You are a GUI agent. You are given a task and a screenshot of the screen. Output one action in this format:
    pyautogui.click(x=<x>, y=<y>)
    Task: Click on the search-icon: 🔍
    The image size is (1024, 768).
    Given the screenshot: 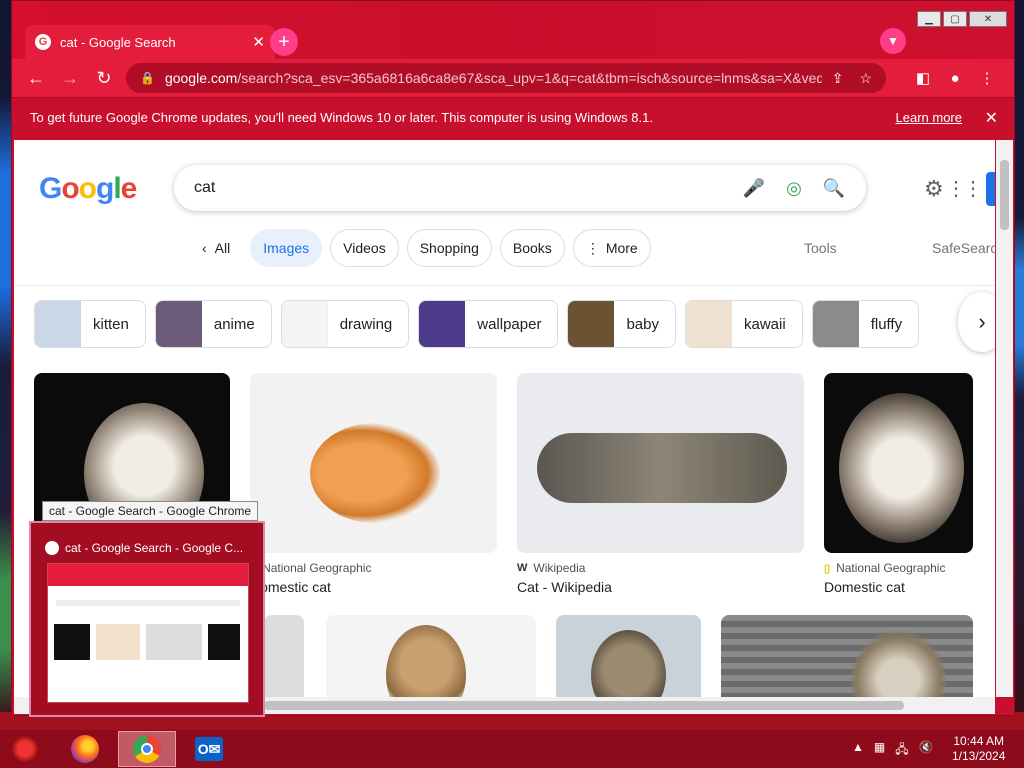 What is the action you would take?
    pyautogui.click(x=834, y=188)
    